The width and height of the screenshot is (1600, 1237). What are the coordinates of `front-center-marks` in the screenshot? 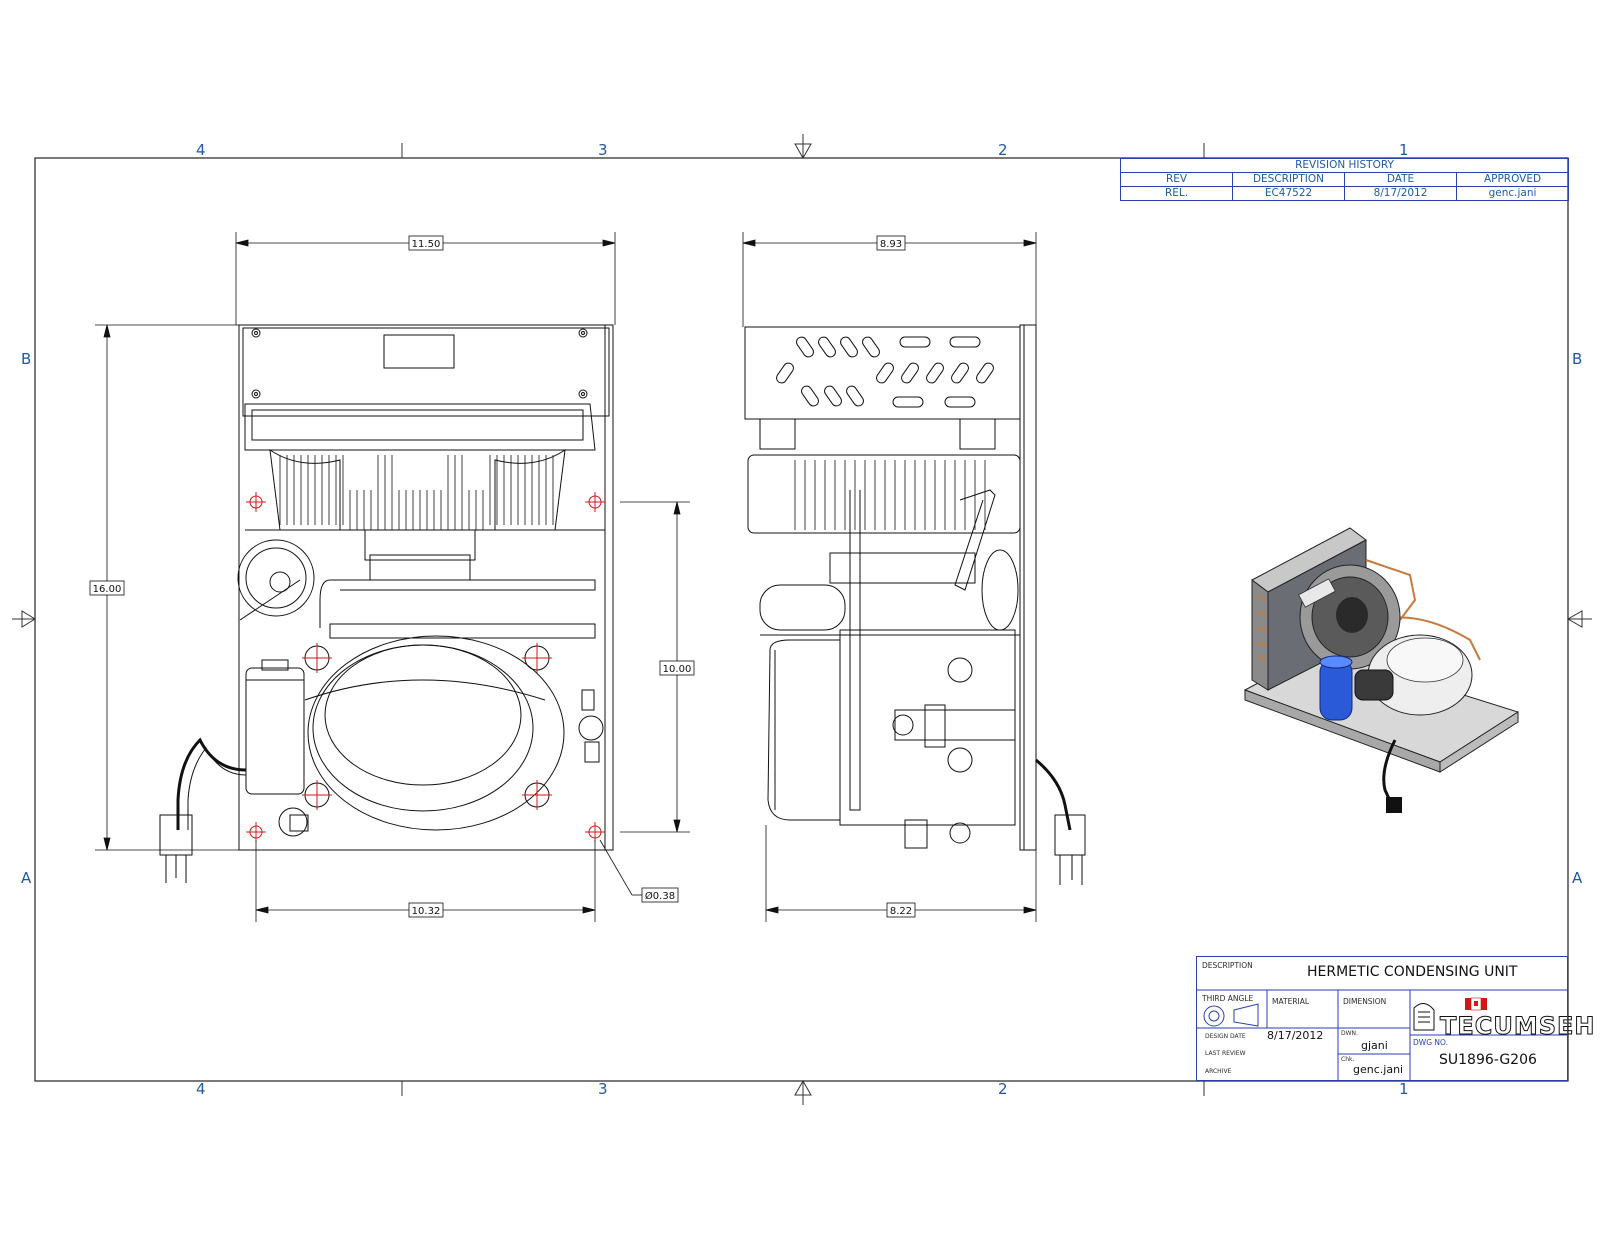 It's located at (425, 667).